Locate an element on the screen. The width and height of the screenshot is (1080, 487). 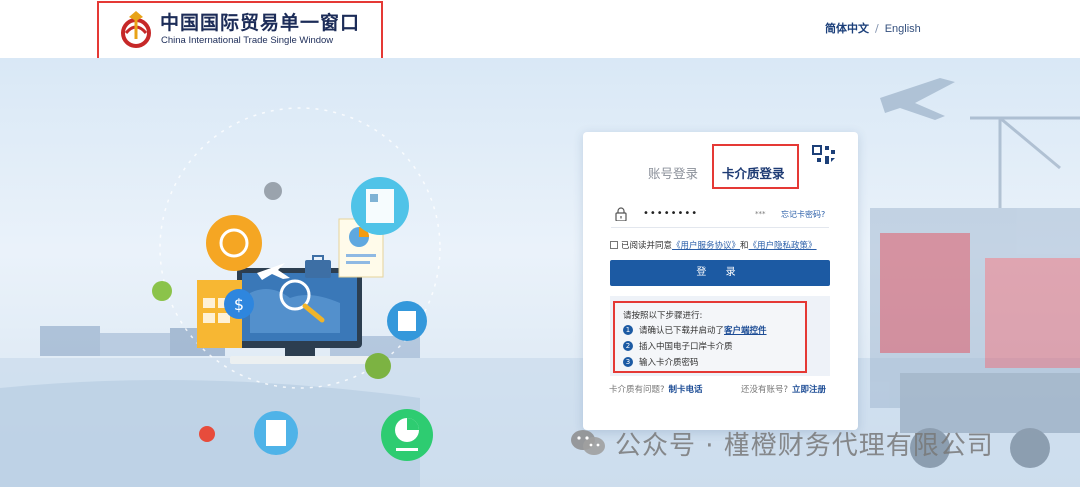
step-text: 插入中国电子口岸卡介质 is located at coordinates (686, 347).